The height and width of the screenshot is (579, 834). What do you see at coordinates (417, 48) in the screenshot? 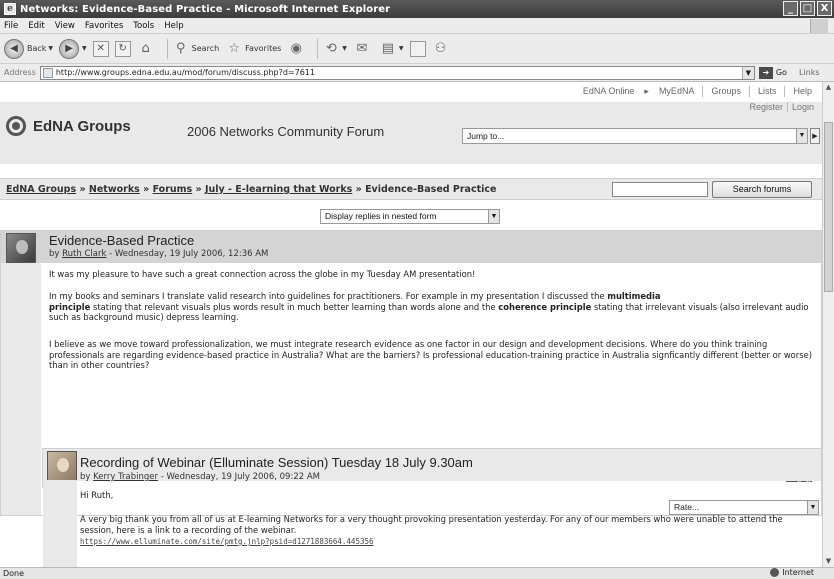
I see `edit-button` at bounding box center [417, 48].